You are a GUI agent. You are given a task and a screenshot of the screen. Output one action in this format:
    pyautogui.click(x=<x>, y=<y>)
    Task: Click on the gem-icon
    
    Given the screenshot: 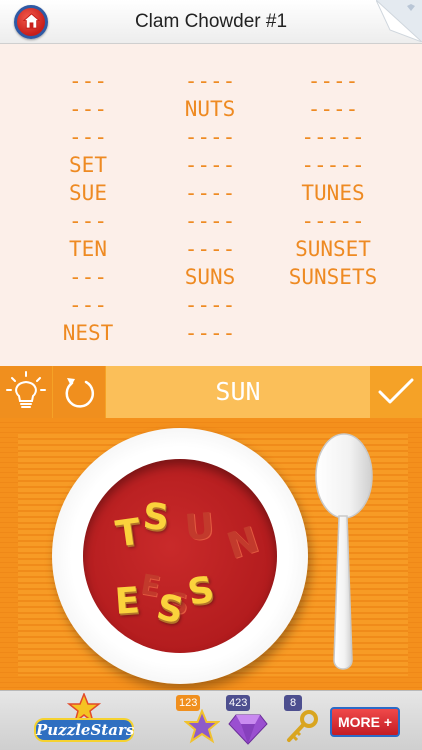 What is the action you would take?
    pyautogui.click(x=248, y=729)
    